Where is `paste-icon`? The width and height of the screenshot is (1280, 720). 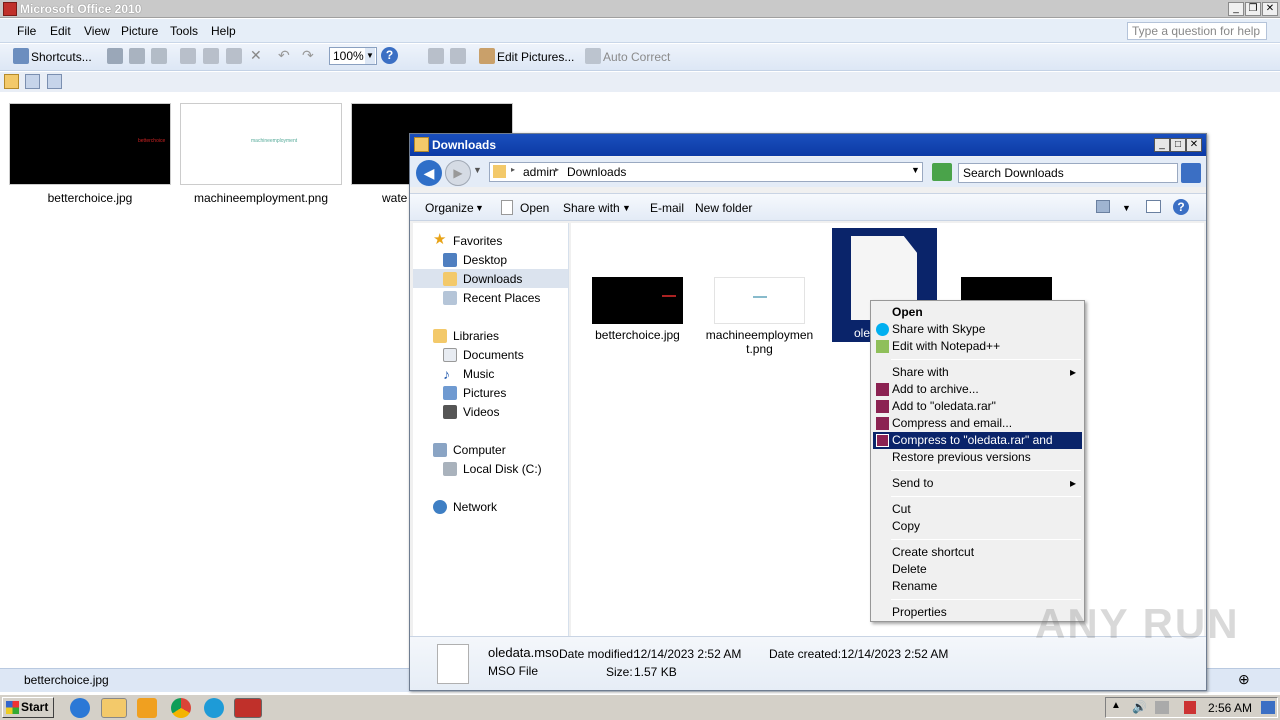
paste-icon is located at coordinates (234, 56).